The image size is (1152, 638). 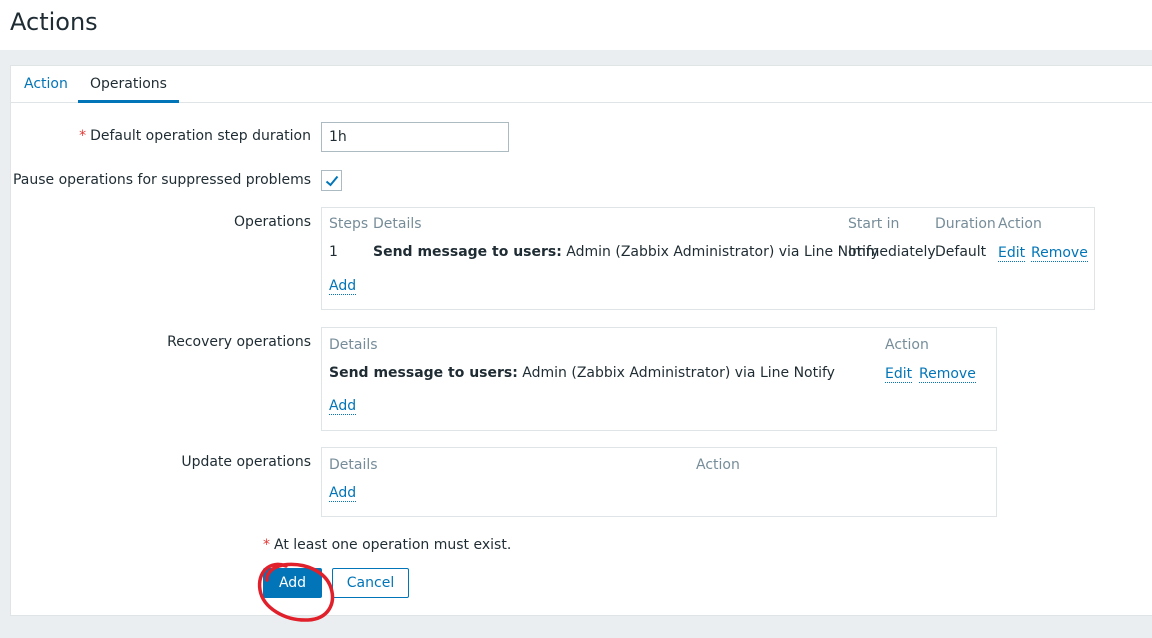 What do you see at coordinates (246, 462) in the screenshot?
I see `update-operations-label: Update operations` at bounding box center [246, 462].